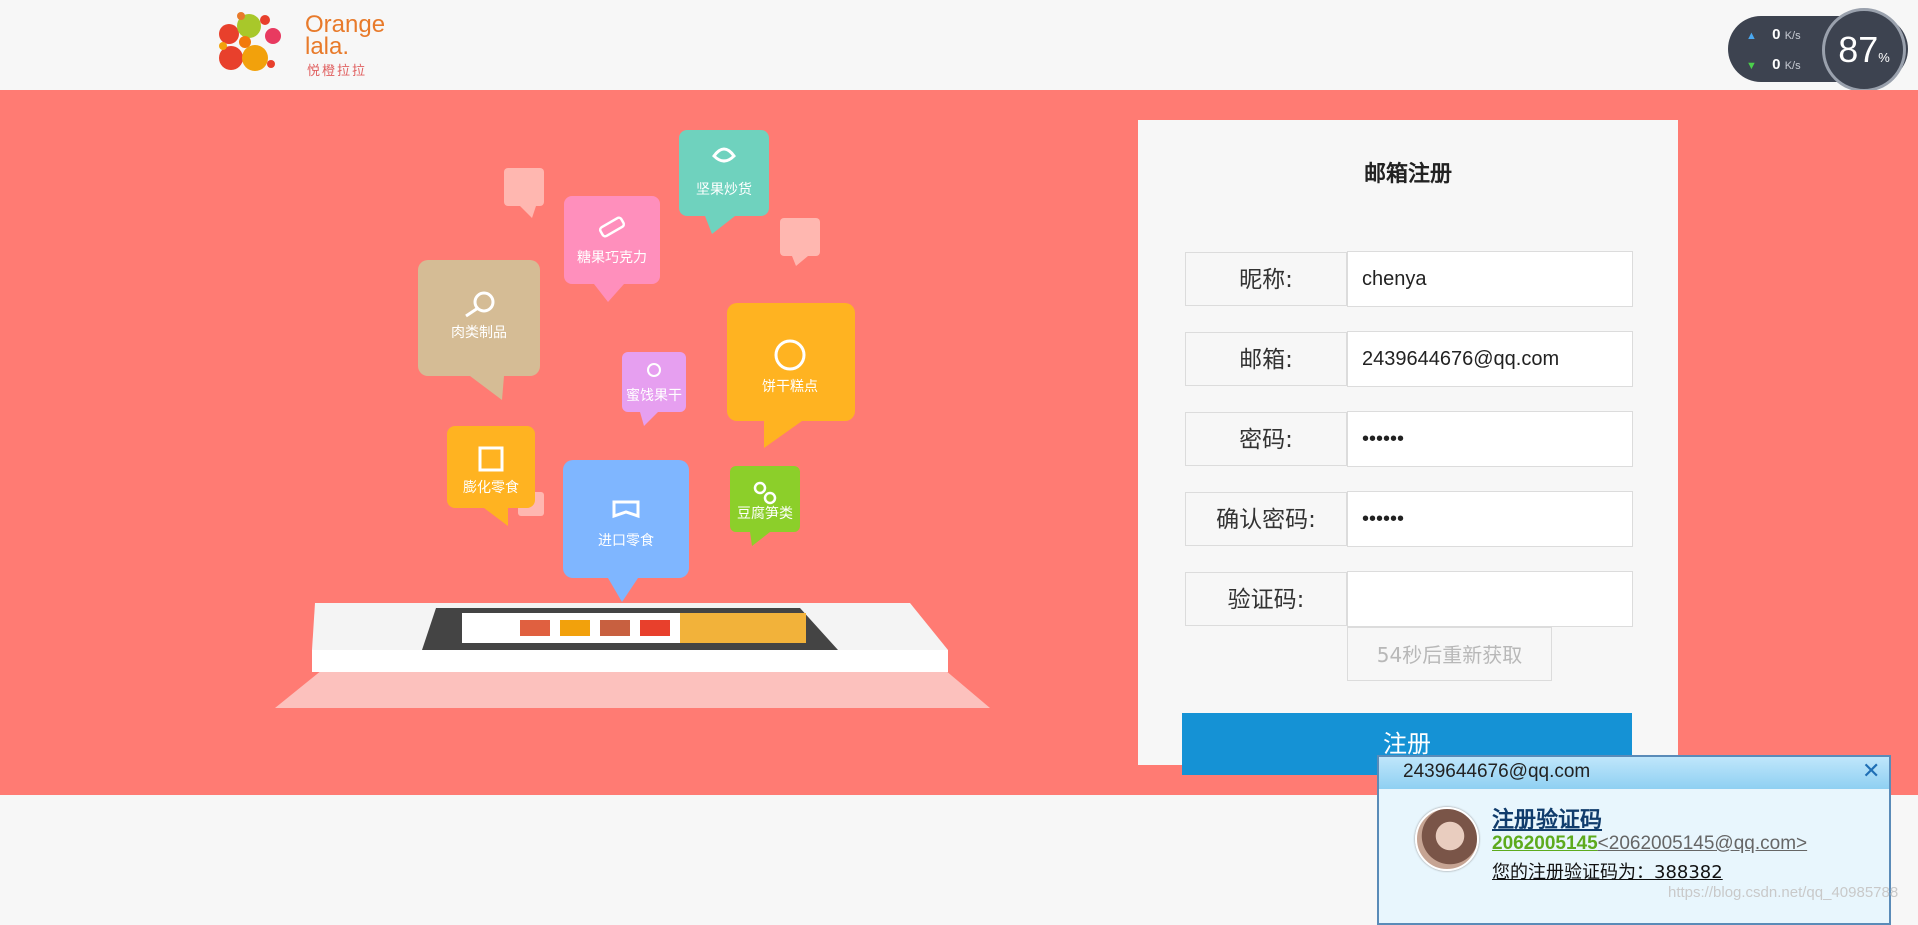 The height and width of the screenshot is (925, 1918). What do you see at coordinates (724, 189) in the screenshot?
I see `category-label: 坚果炒货` at bounding box center [724, 189].